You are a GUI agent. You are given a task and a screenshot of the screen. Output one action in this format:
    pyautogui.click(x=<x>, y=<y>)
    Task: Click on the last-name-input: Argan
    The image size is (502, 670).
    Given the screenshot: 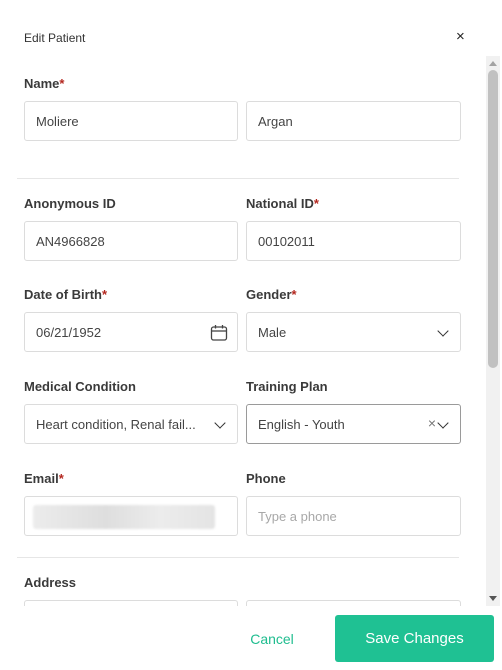 What is the action you would take?
    pyautogui.click(x=353, y=121)
    